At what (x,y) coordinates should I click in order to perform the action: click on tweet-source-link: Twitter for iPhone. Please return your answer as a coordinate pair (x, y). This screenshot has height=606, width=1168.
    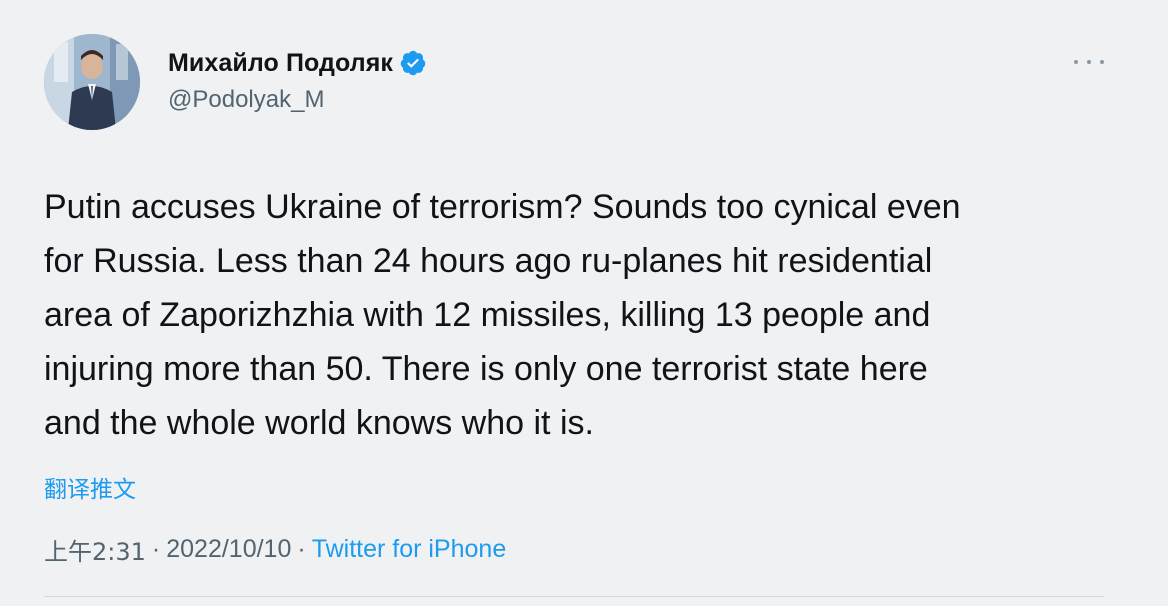
    Looking at the image, I should click on (409, 549).